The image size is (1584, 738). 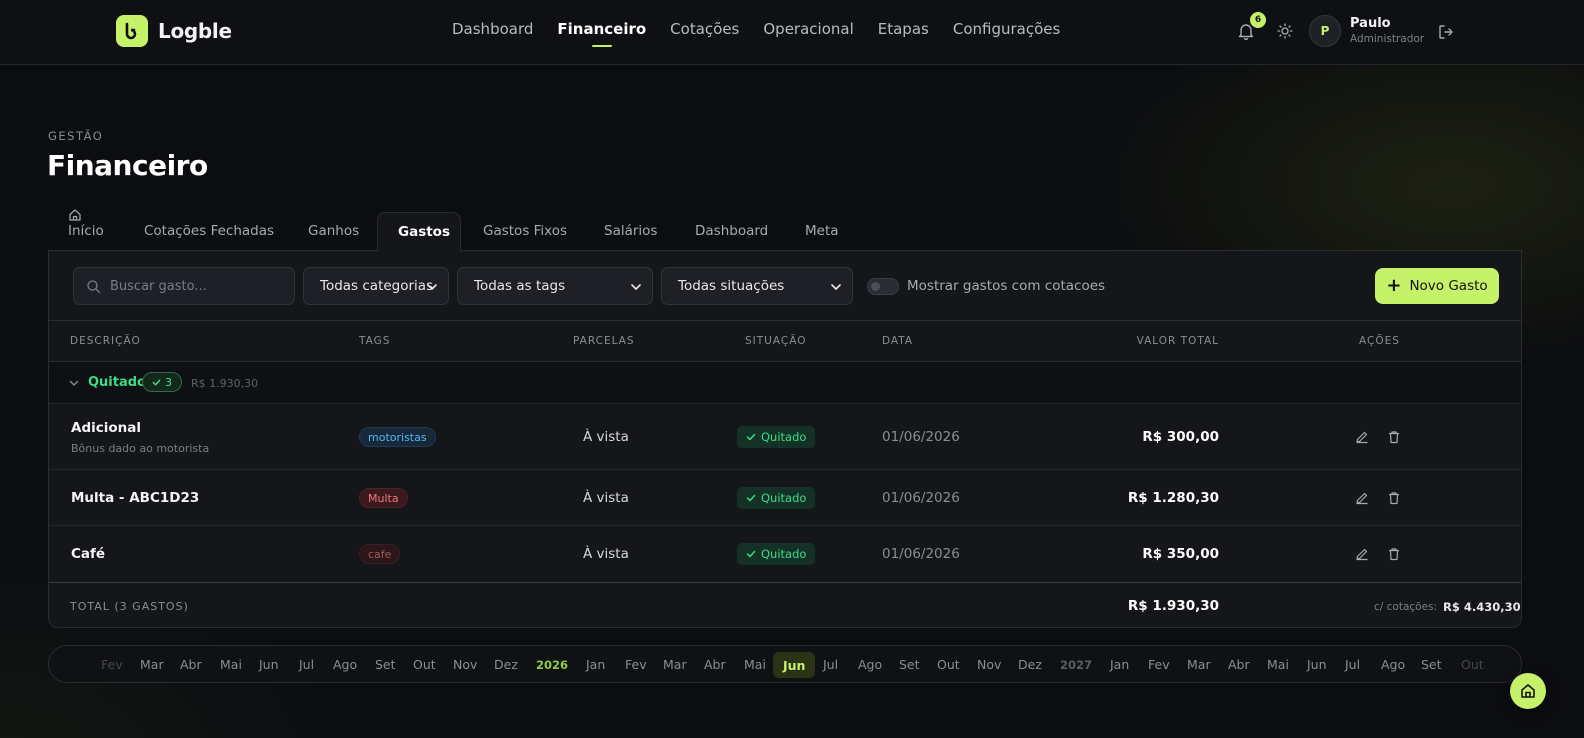 I want to click on group-label: Quitado, so click(x=117, y=382).